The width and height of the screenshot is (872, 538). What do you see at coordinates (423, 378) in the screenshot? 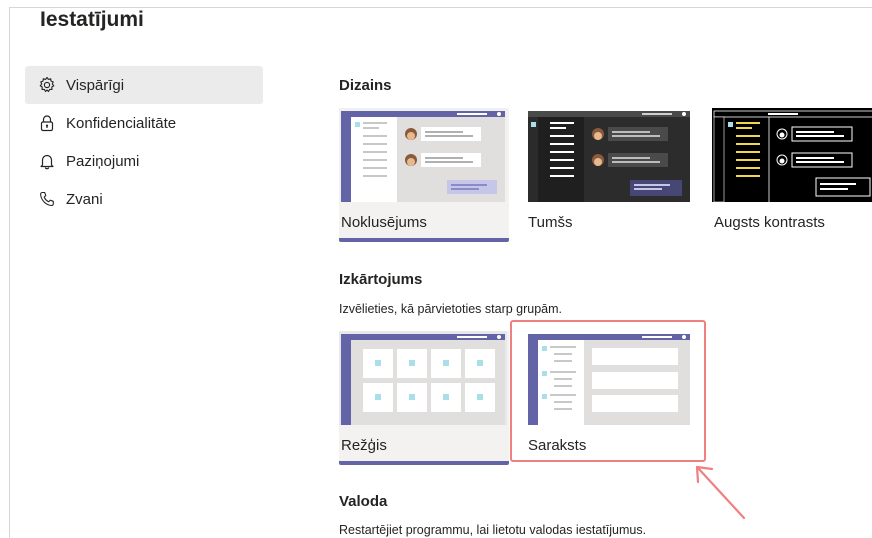
I see `layout-grid-preview` at bounding box center [423, 378].